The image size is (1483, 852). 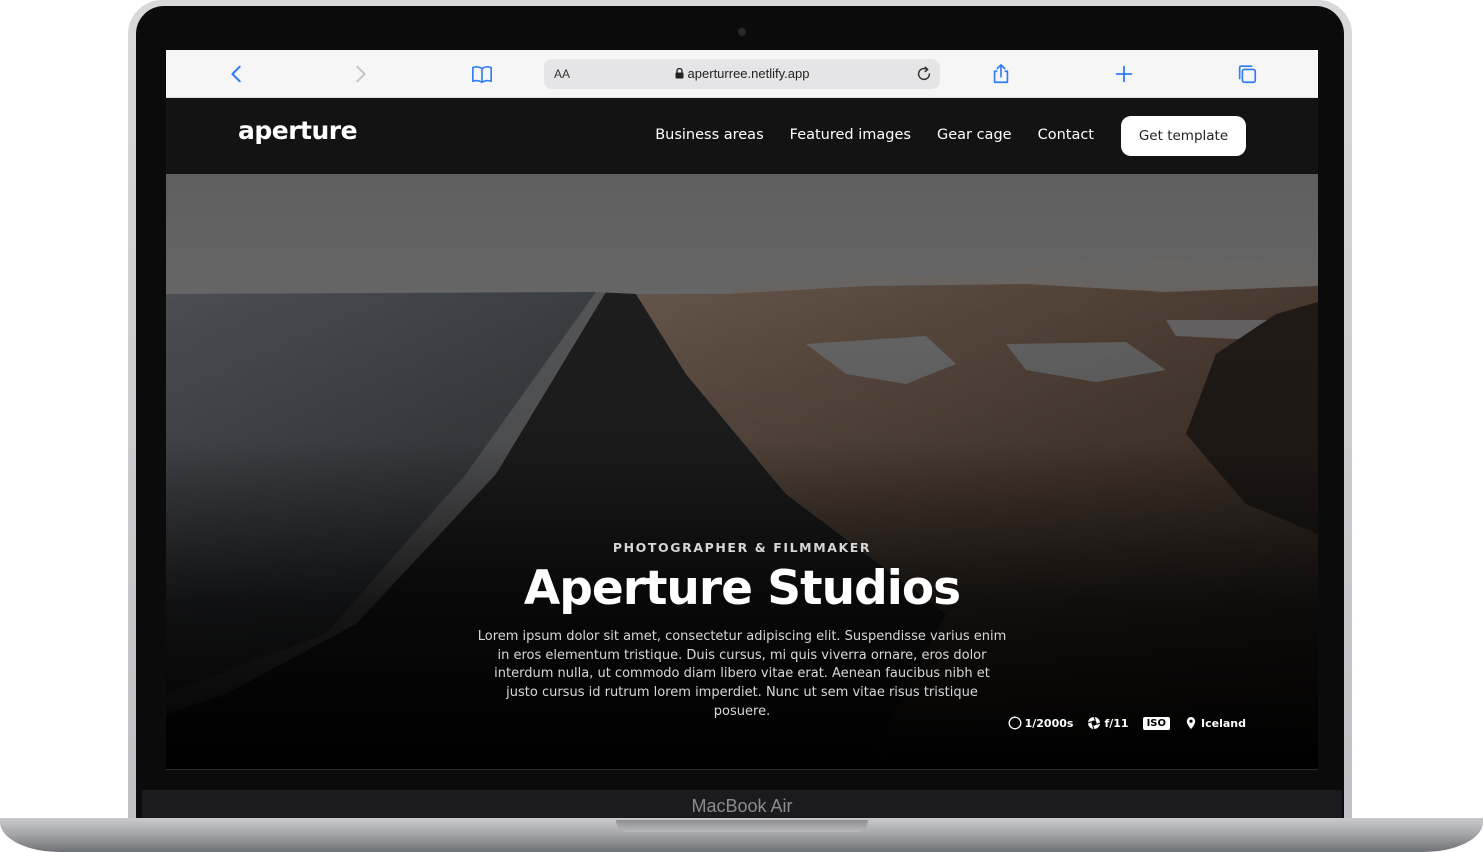 I want to click on chevron-left-icon, so click(x=237, y=74).